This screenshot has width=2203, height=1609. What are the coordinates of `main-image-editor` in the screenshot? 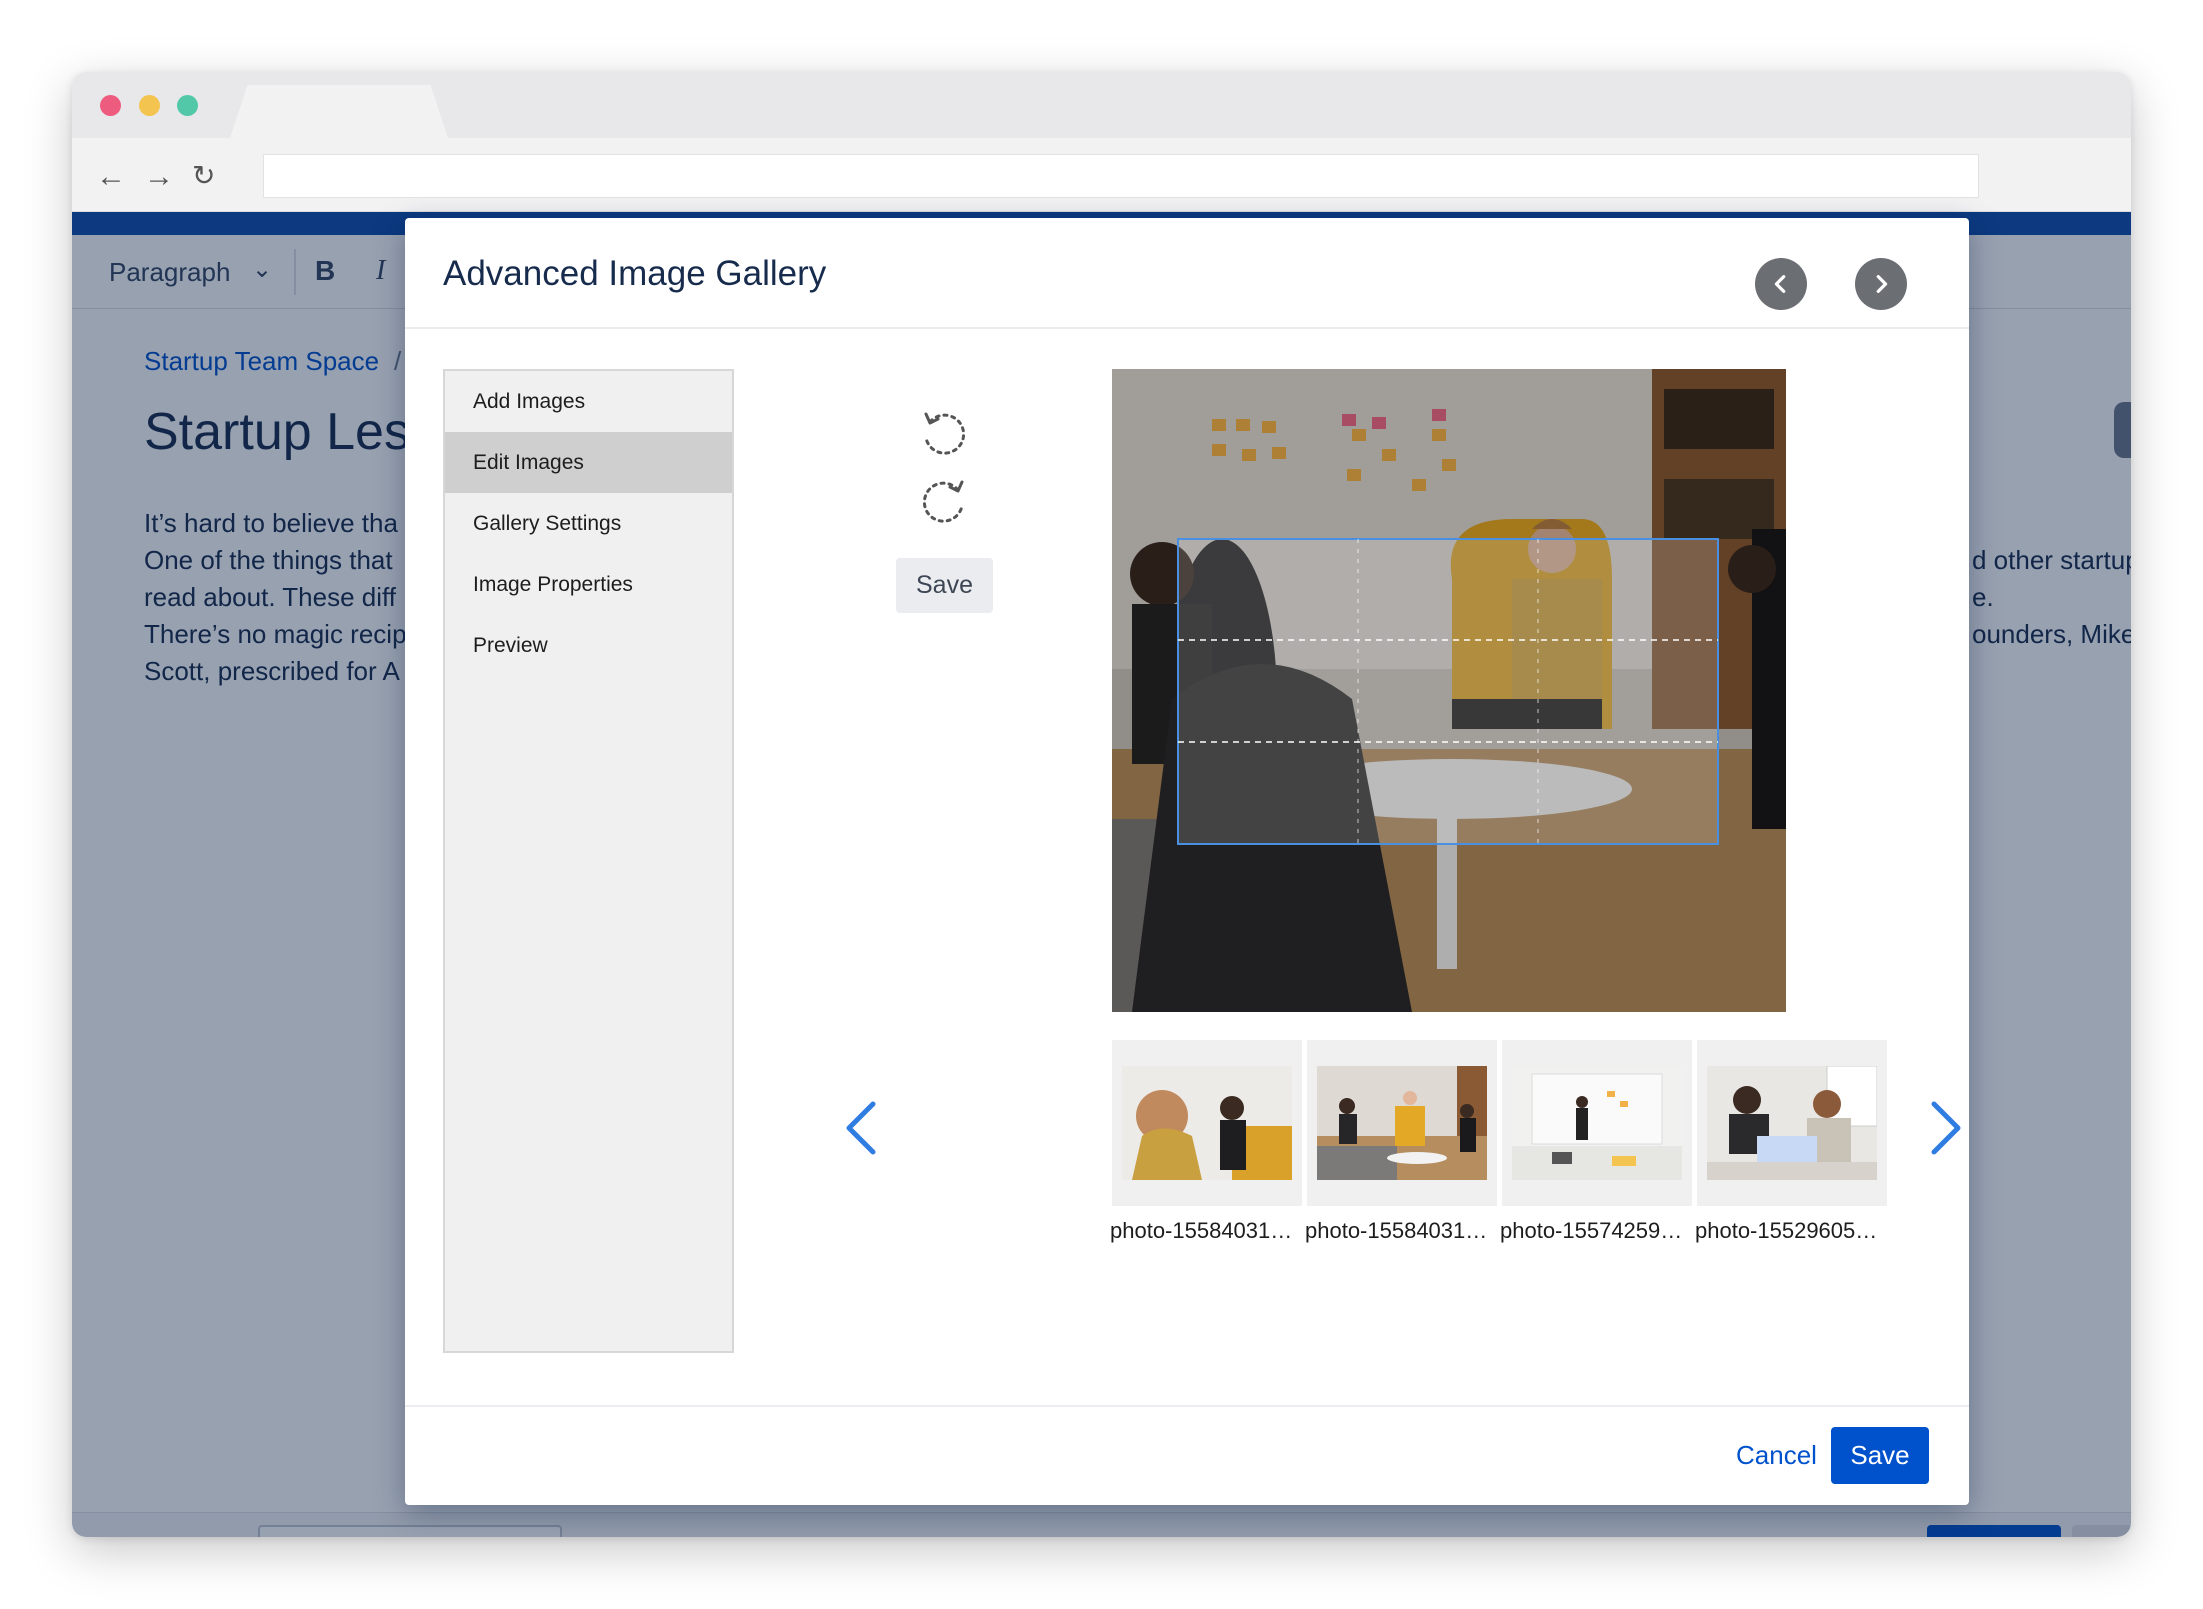 It's located at (1449, 690).